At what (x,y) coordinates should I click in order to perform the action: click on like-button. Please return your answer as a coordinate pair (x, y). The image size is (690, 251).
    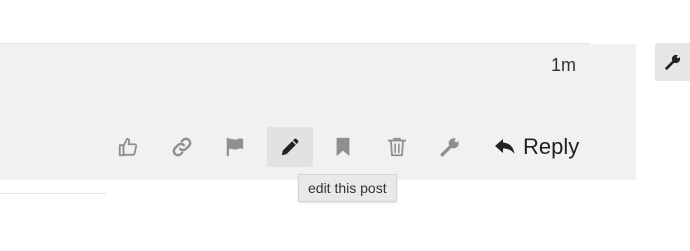
    Looking at the image, I should click on (128, 147).